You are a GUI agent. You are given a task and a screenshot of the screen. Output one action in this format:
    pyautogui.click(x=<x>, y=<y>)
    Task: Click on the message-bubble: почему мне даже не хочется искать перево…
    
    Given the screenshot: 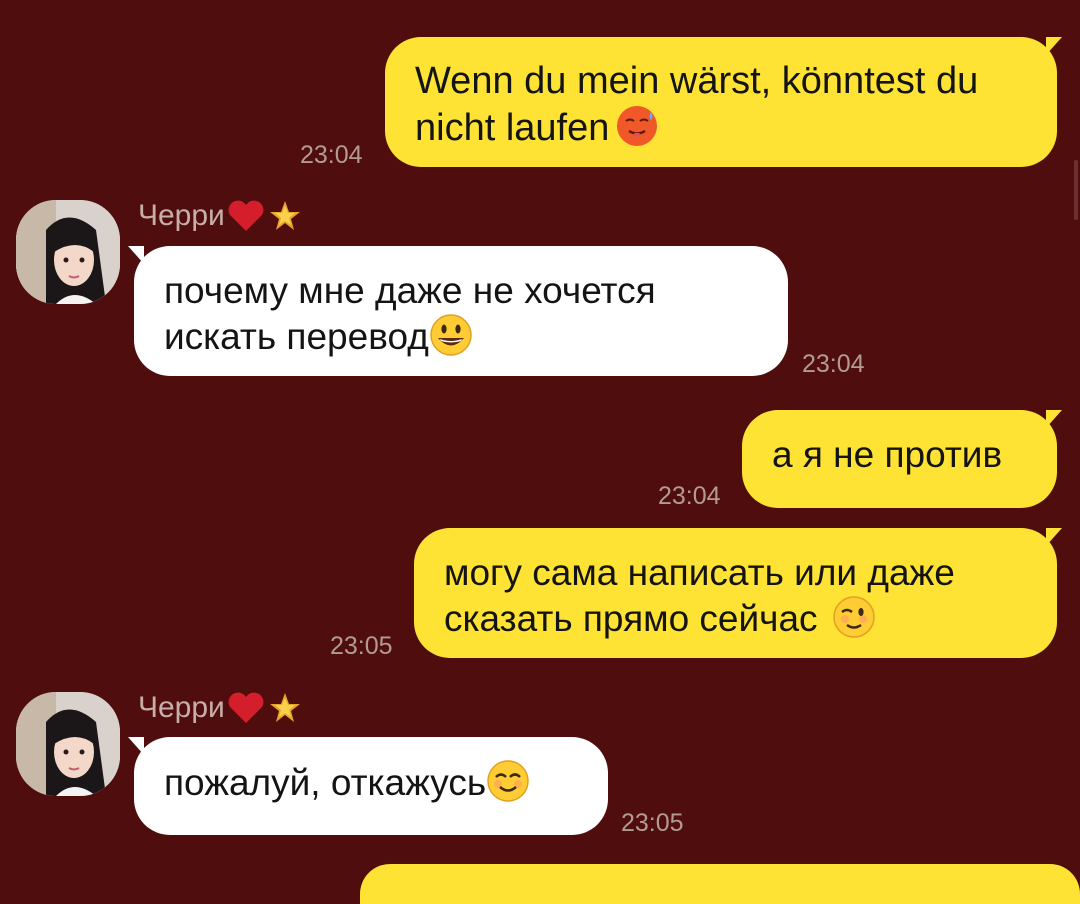 What is the action you would take?
    pyautogui.click(x=461, y=311)
    